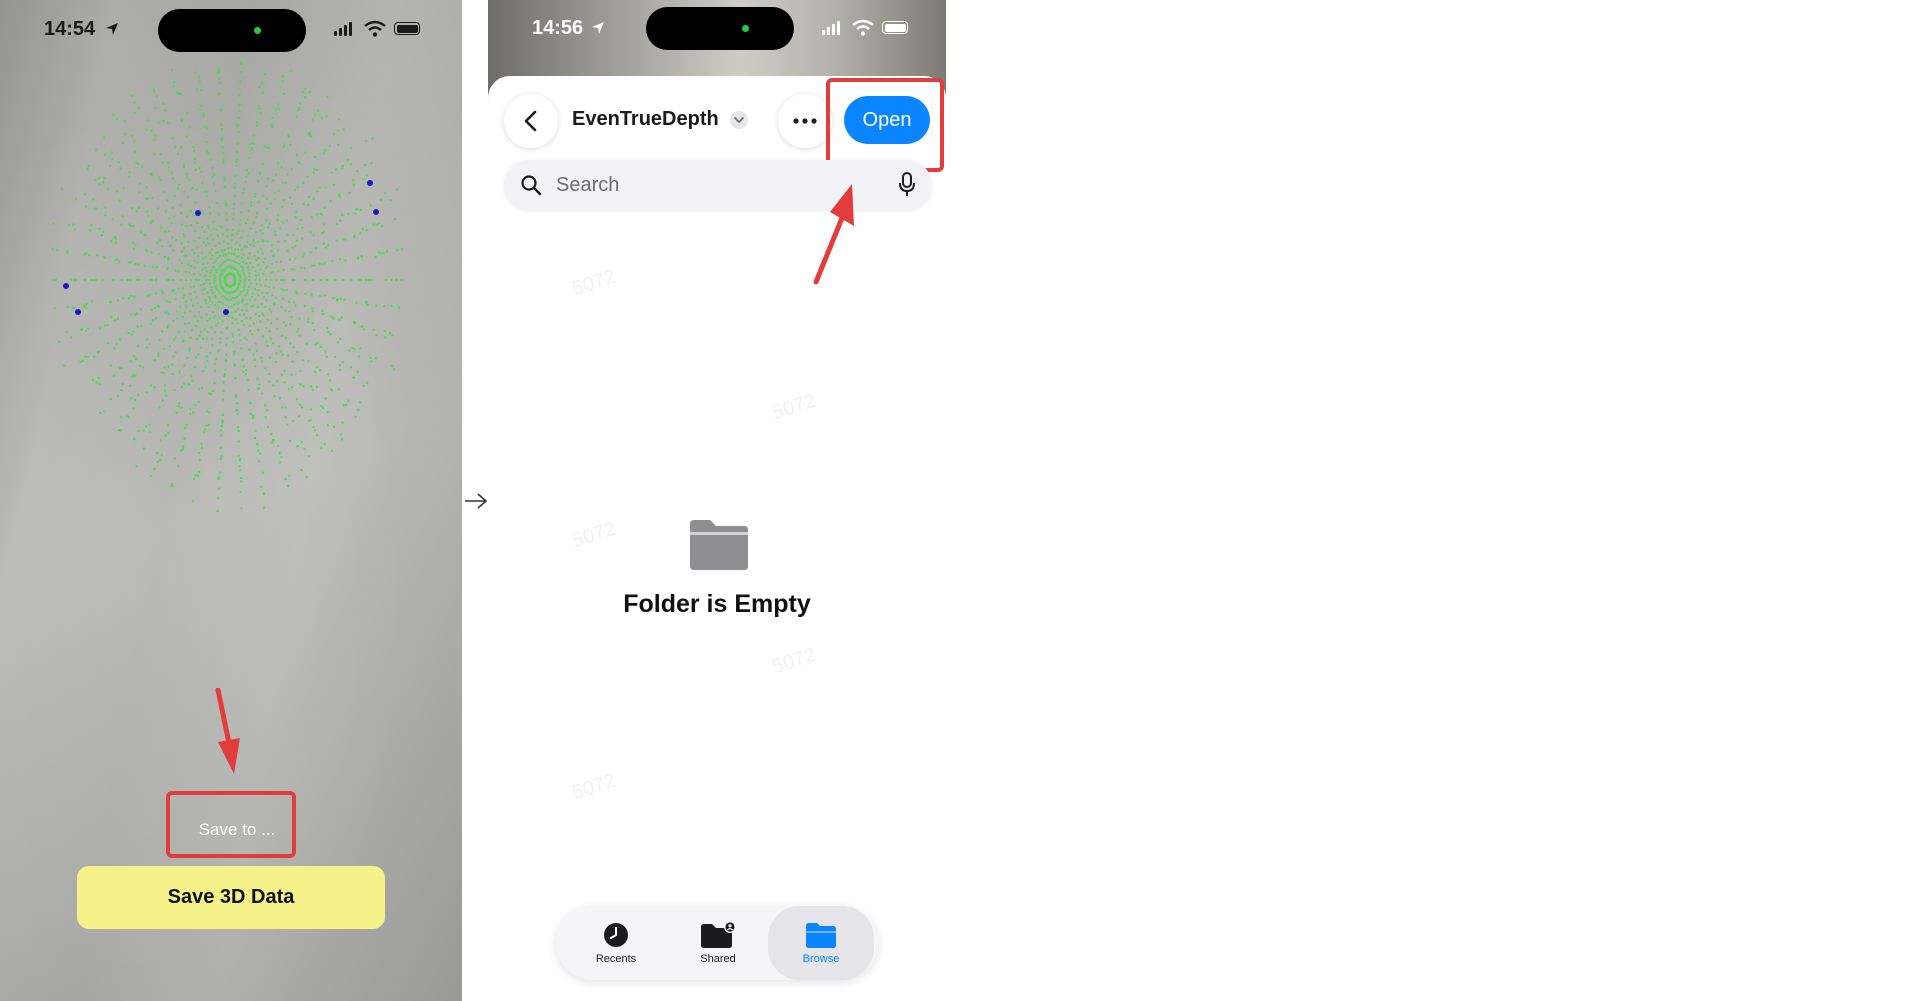 The width and height of the screenshot is (1920, 1001). Describe the element at coordinates (227, 287) in the screenshot. I see `face-mesh-overlay` at that location.